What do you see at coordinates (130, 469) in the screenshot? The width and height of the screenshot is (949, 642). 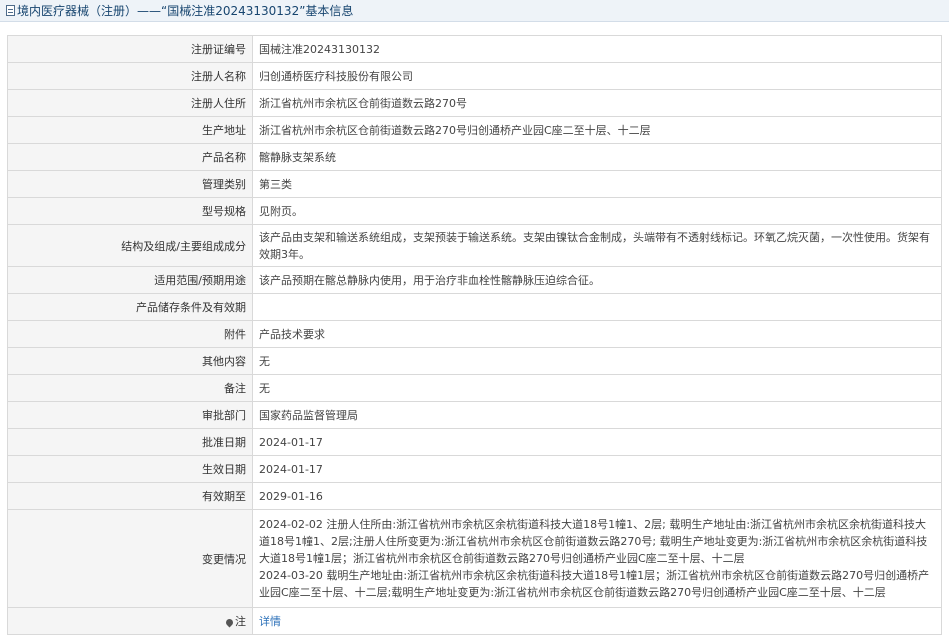 I see `row-label: 生效日期` at bounding box center [130, 469].